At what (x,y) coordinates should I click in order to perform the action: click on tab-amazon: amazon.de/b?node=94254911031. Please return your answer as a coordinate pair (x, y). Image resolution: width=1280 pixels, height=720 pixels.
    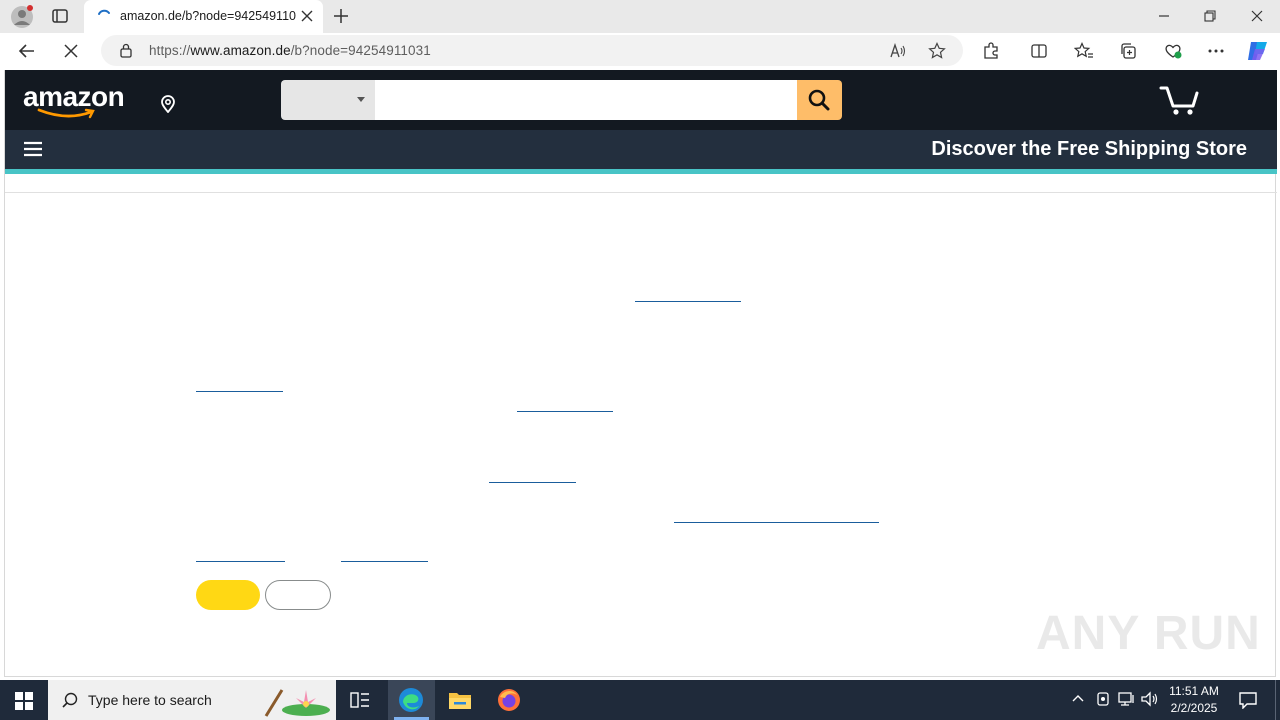
    Looking at the image, I should click on (203, 16).